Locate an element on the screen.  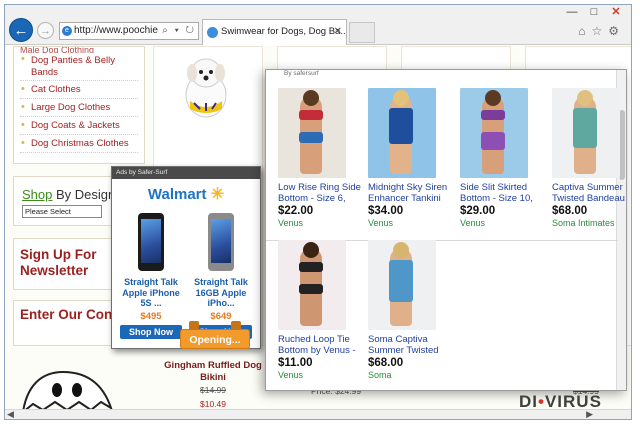
tab-swimwear: Swimwear for Dogs, Dog Ba... ✕ is located at coordinates (274, 32).